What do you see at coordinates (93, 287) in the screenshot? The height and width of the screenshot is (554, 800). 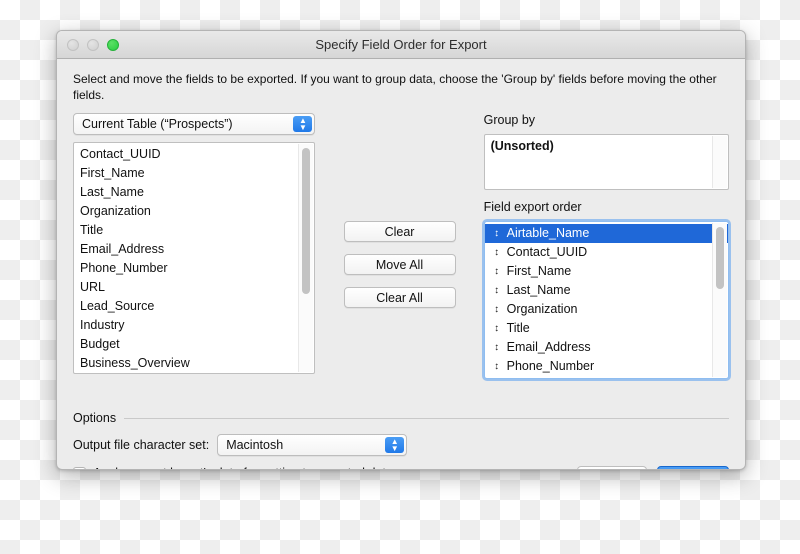 I see `list-item-label: URL` at bounding box center [93, 287].